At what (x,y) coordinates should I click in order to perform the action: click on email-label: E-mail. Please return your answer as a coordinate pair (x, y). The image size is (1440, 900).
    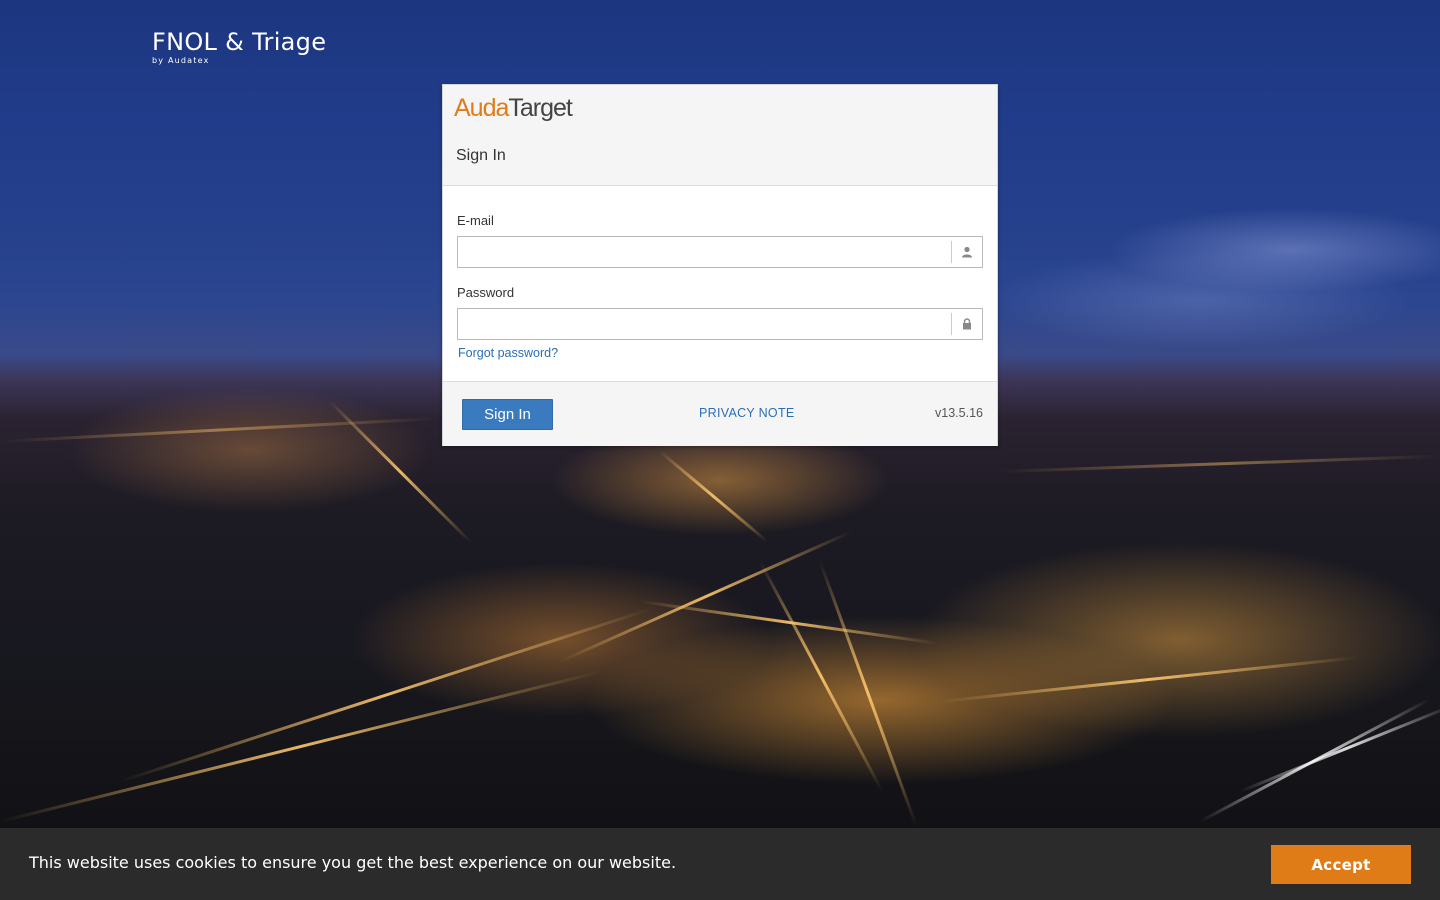
    Looking at the image, I should click on (475, 220).